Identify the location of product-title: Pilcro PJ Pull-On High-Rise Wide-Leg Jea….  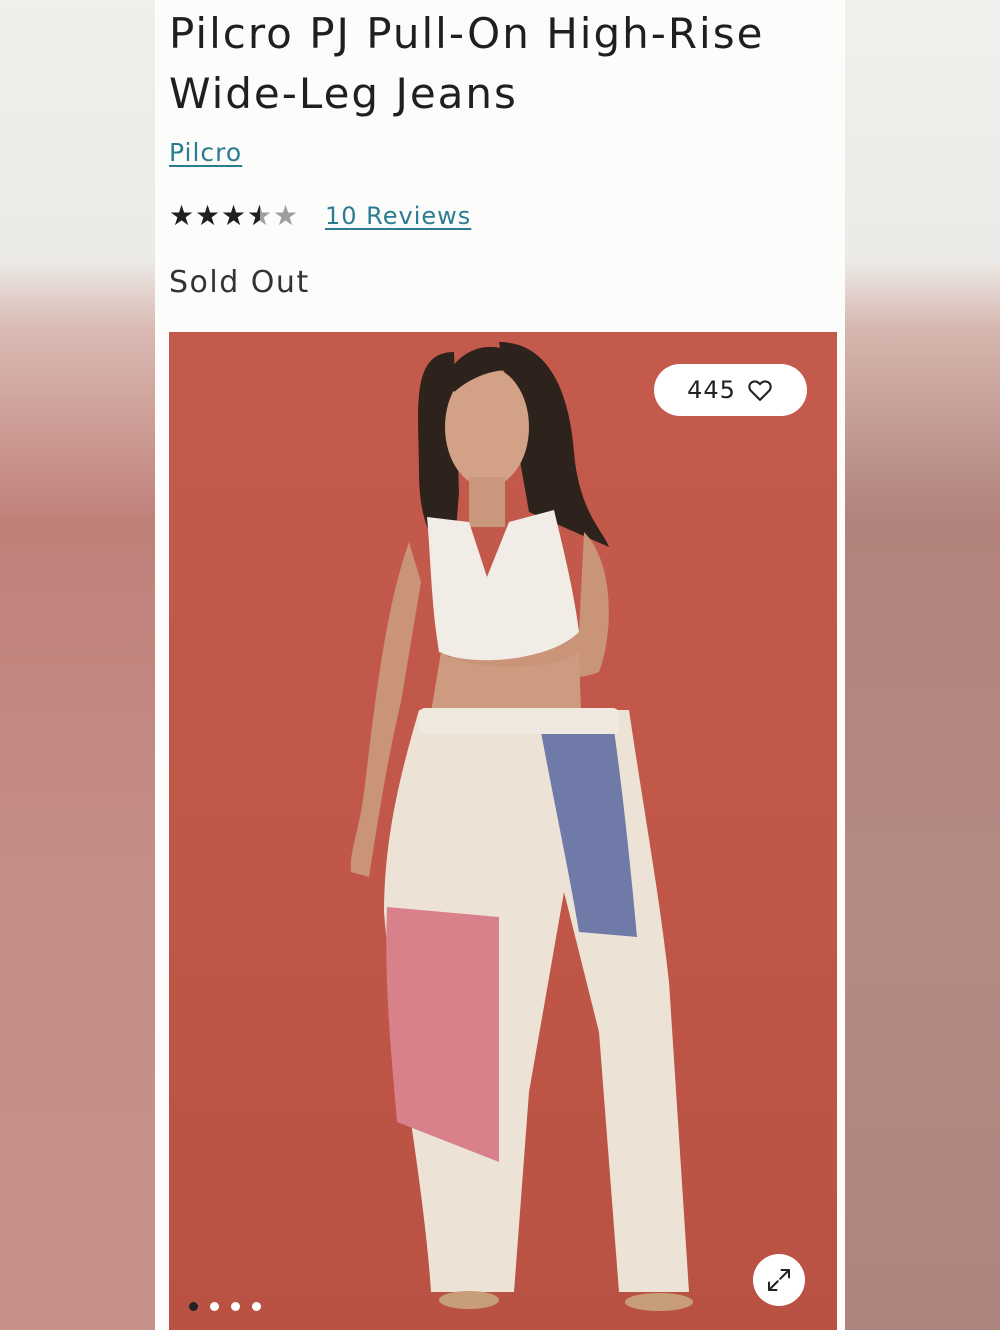
(467, 63).